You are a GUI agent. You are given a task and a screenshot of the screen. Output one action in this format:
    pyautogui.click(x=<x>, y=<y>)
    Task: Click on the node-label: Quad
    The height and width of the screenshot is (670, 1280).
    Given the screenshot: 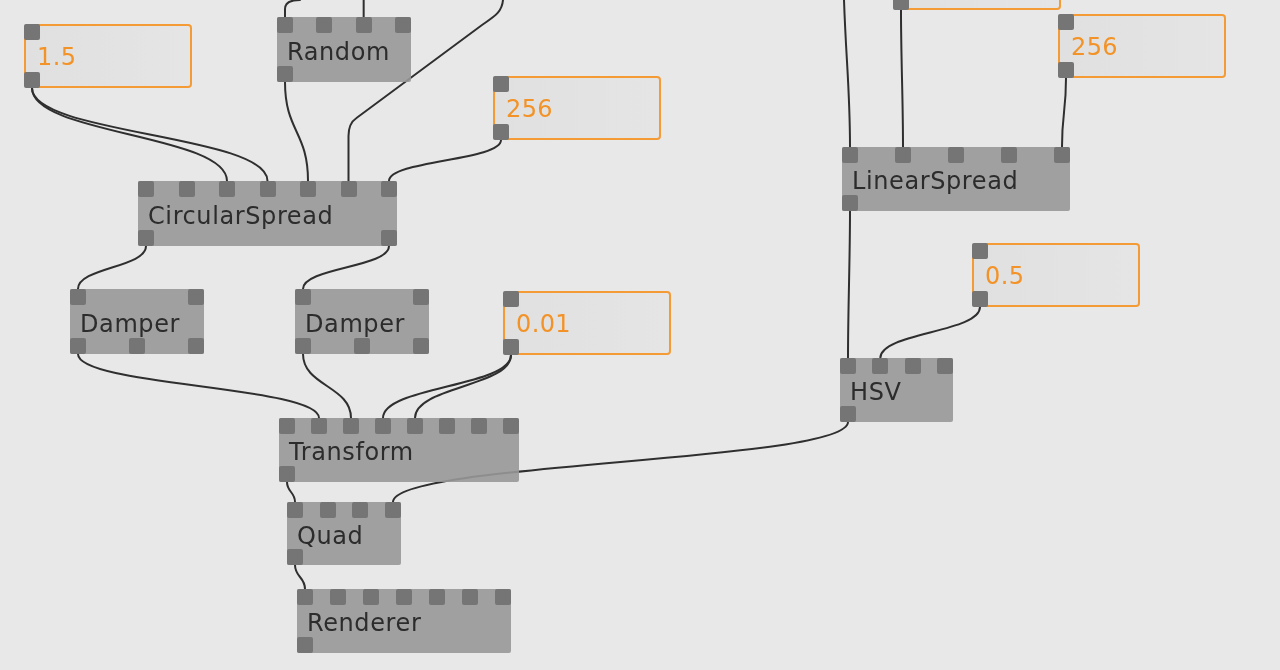 What is the action you would take?
    pyautogui.click(x=330, y=535)
    